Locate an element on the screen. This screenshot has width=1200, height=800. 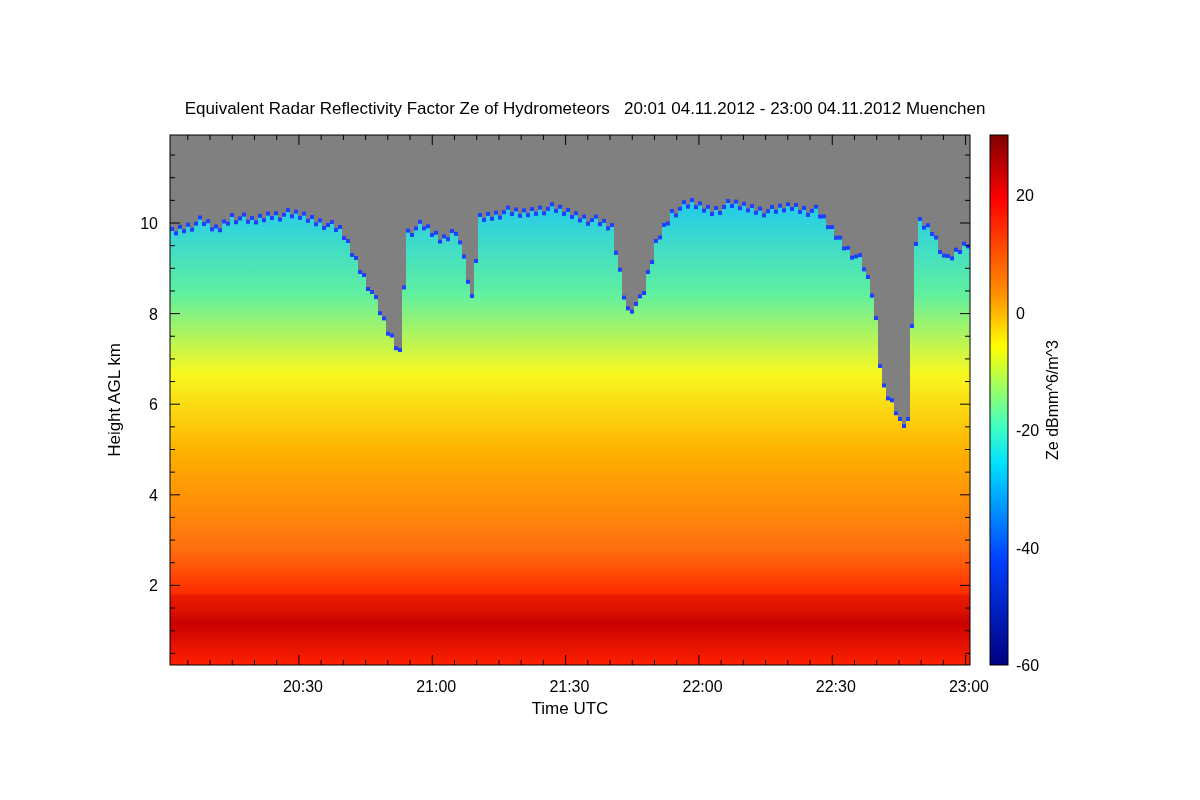
x-tick-label: 21:30 is located at coordinates (569, 686).